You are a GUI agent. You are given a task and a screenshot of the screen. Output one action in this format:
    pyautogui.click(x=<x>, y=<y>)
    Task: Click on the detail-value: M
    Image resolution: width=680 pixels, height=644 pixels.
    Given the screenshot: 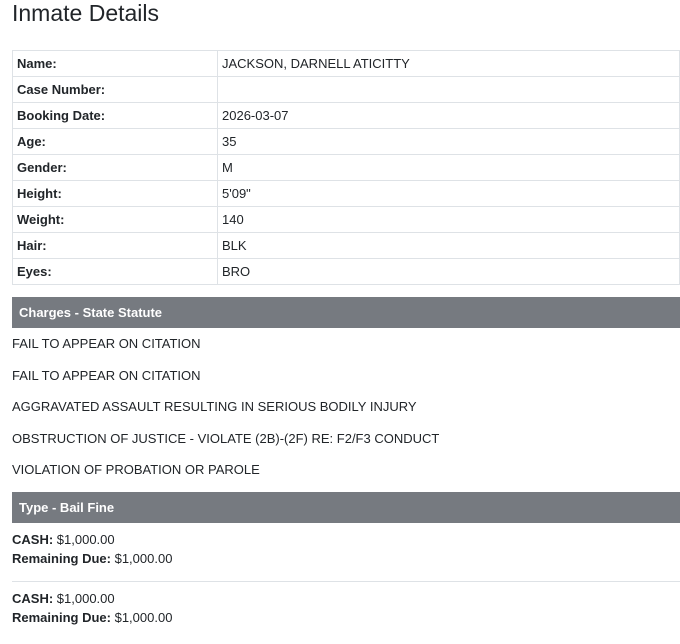 What is the action you would take?
    pyautogui.click(x=448, y=167)
    